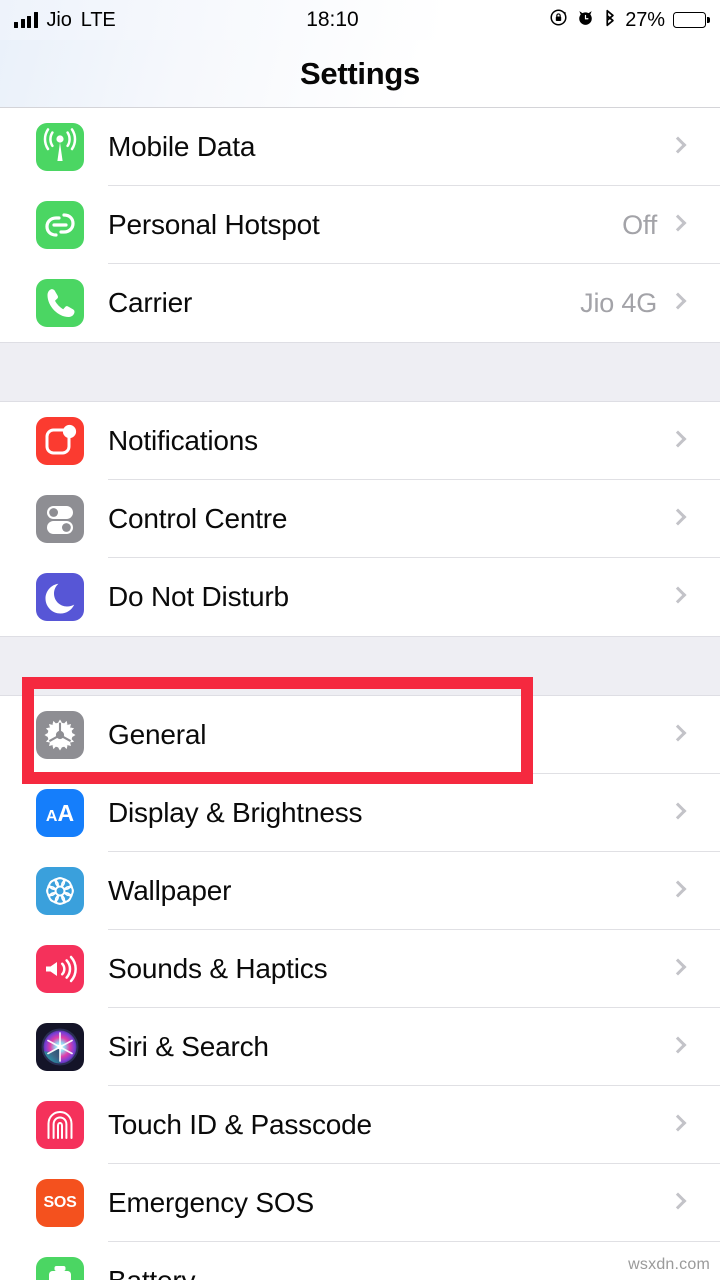  Describe the element at coordinates (60, 735) in the screenshot. I see `gear-icon` at that location.